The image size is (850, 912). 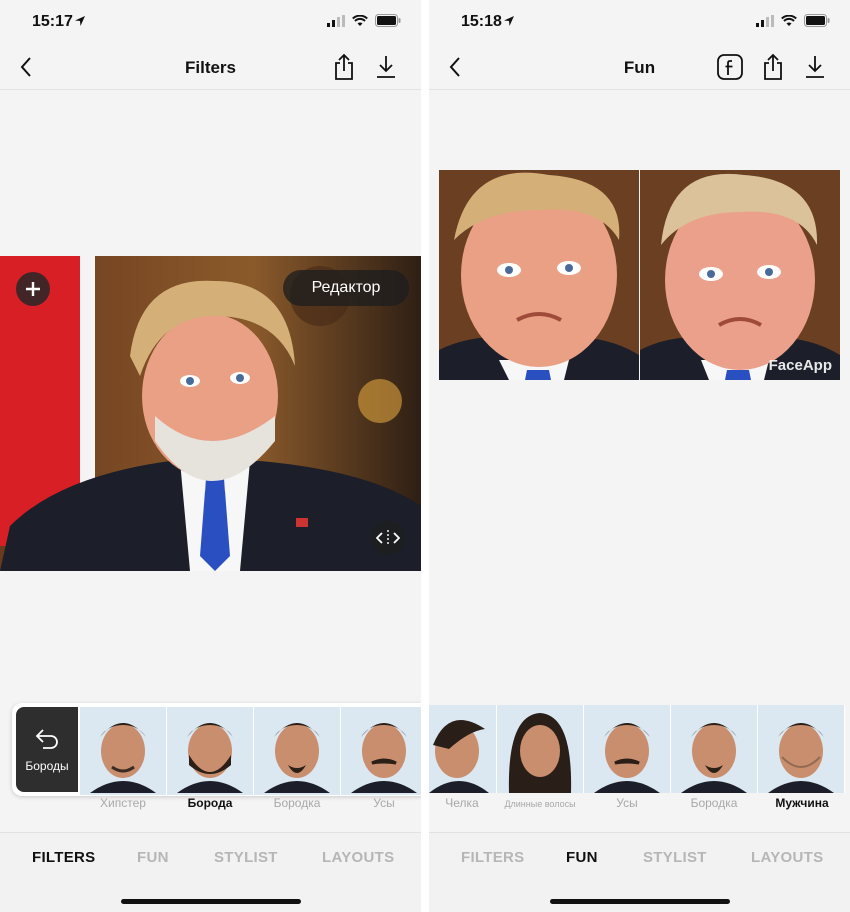 I want to click on filter-thumbnail-long-hair, so click(x=540, y=749).